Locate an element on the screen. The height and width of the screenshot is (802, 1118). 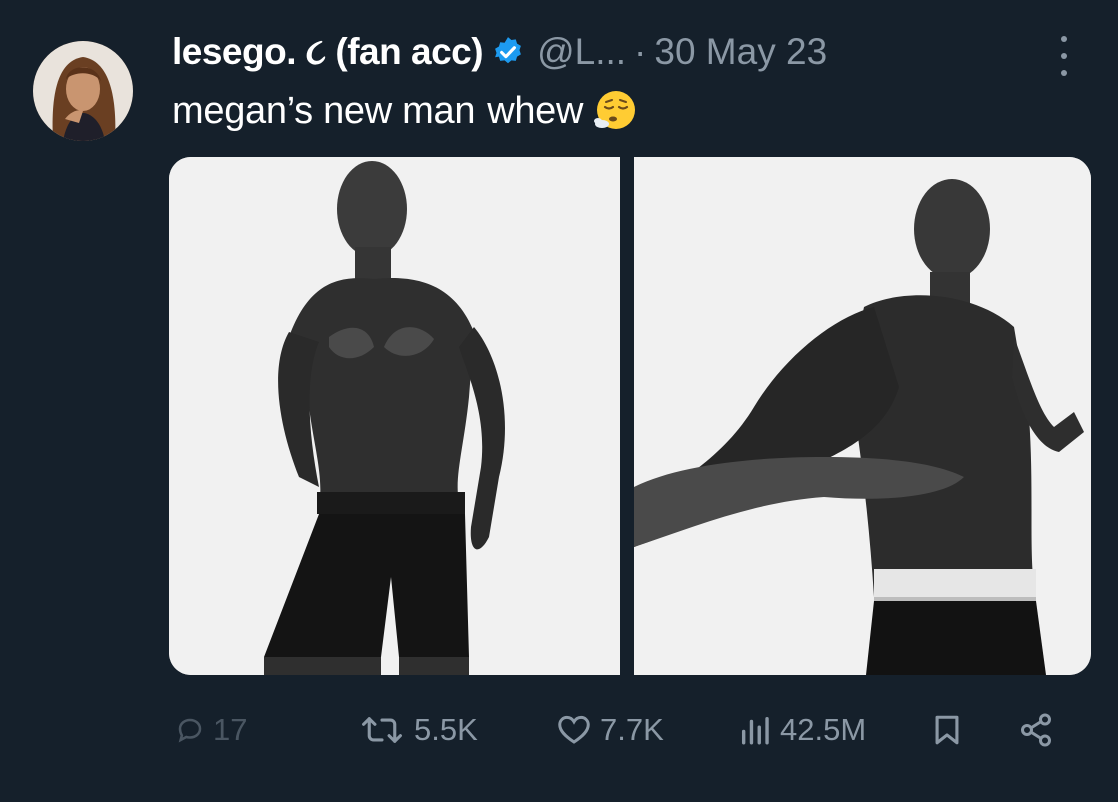
face-exhaling-emoji-icon is located at coordinates (616, 111).